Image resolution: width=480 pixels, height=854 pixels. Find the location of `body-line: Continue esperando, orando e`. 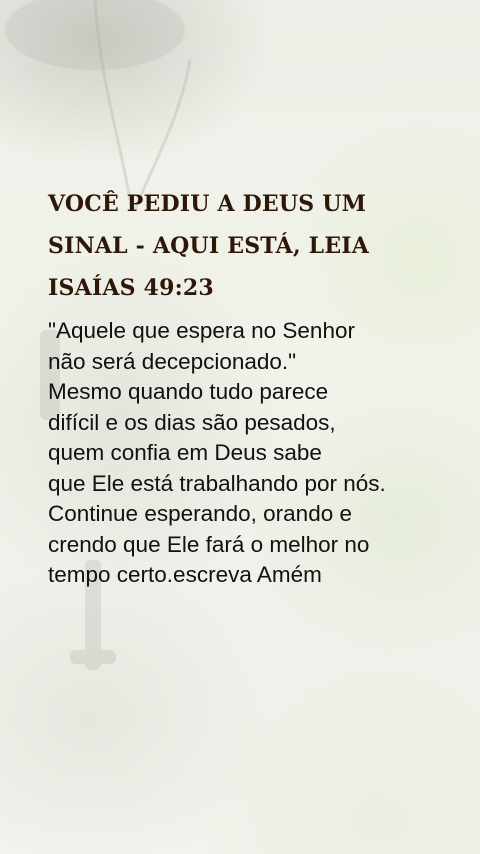

body-line: Continue esperando, orando e is located at coordinates (200, 513).